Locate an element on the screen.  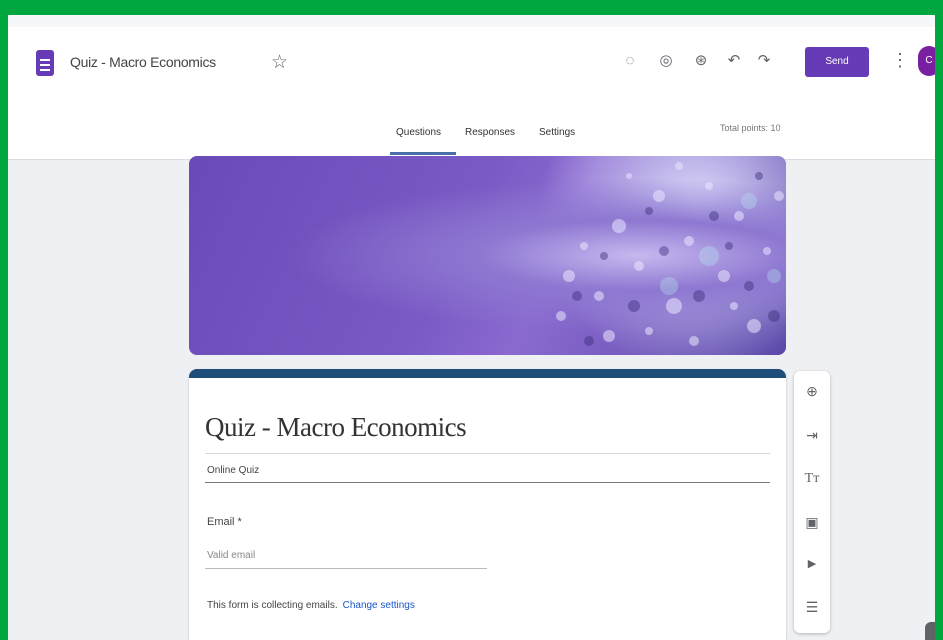
add-image-icon: ▣ is located at coordinates (812, 522).